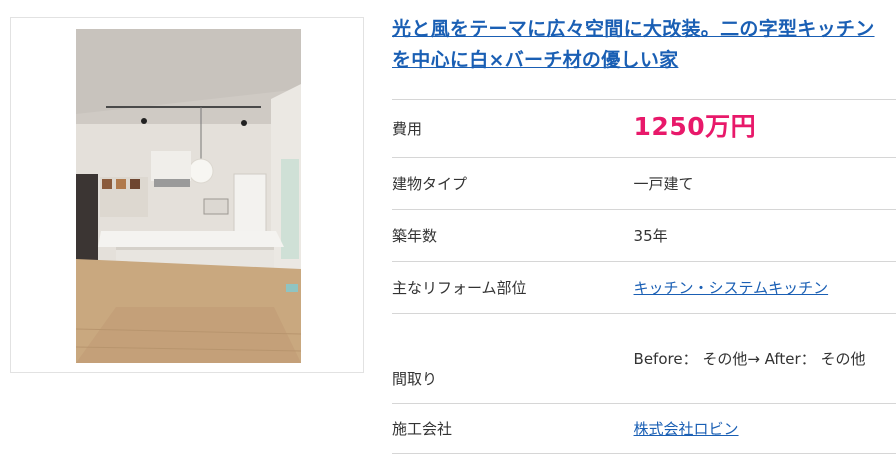 The width and height of the screenshot is (896, 454). What do you see at coordinates (686, 429) in the screenshot?
I see `company-link: 株式会社ロビン` at bounding box center [686, 429].